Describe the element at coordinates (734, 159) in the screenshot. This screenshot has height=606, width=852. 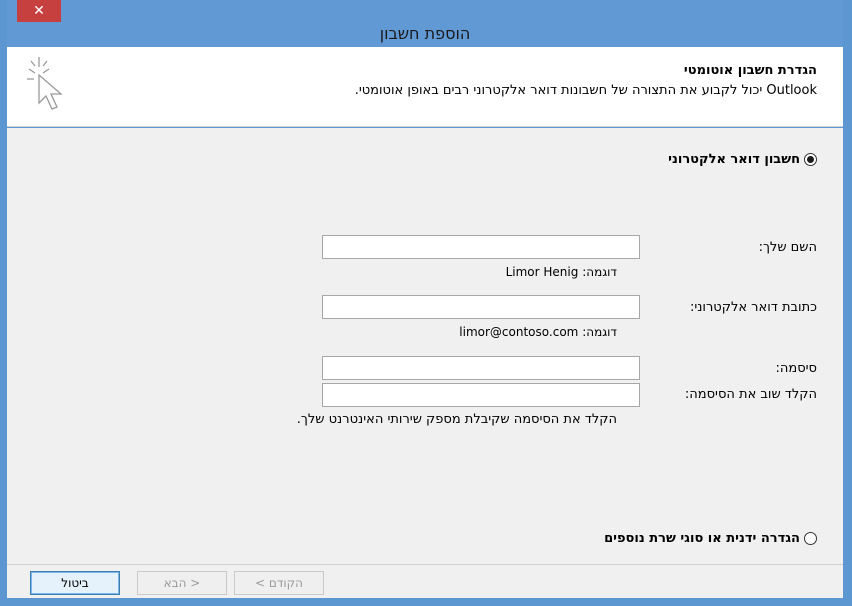
I see `email-account-label: חשבון דואר אלקטרוני` at that location.